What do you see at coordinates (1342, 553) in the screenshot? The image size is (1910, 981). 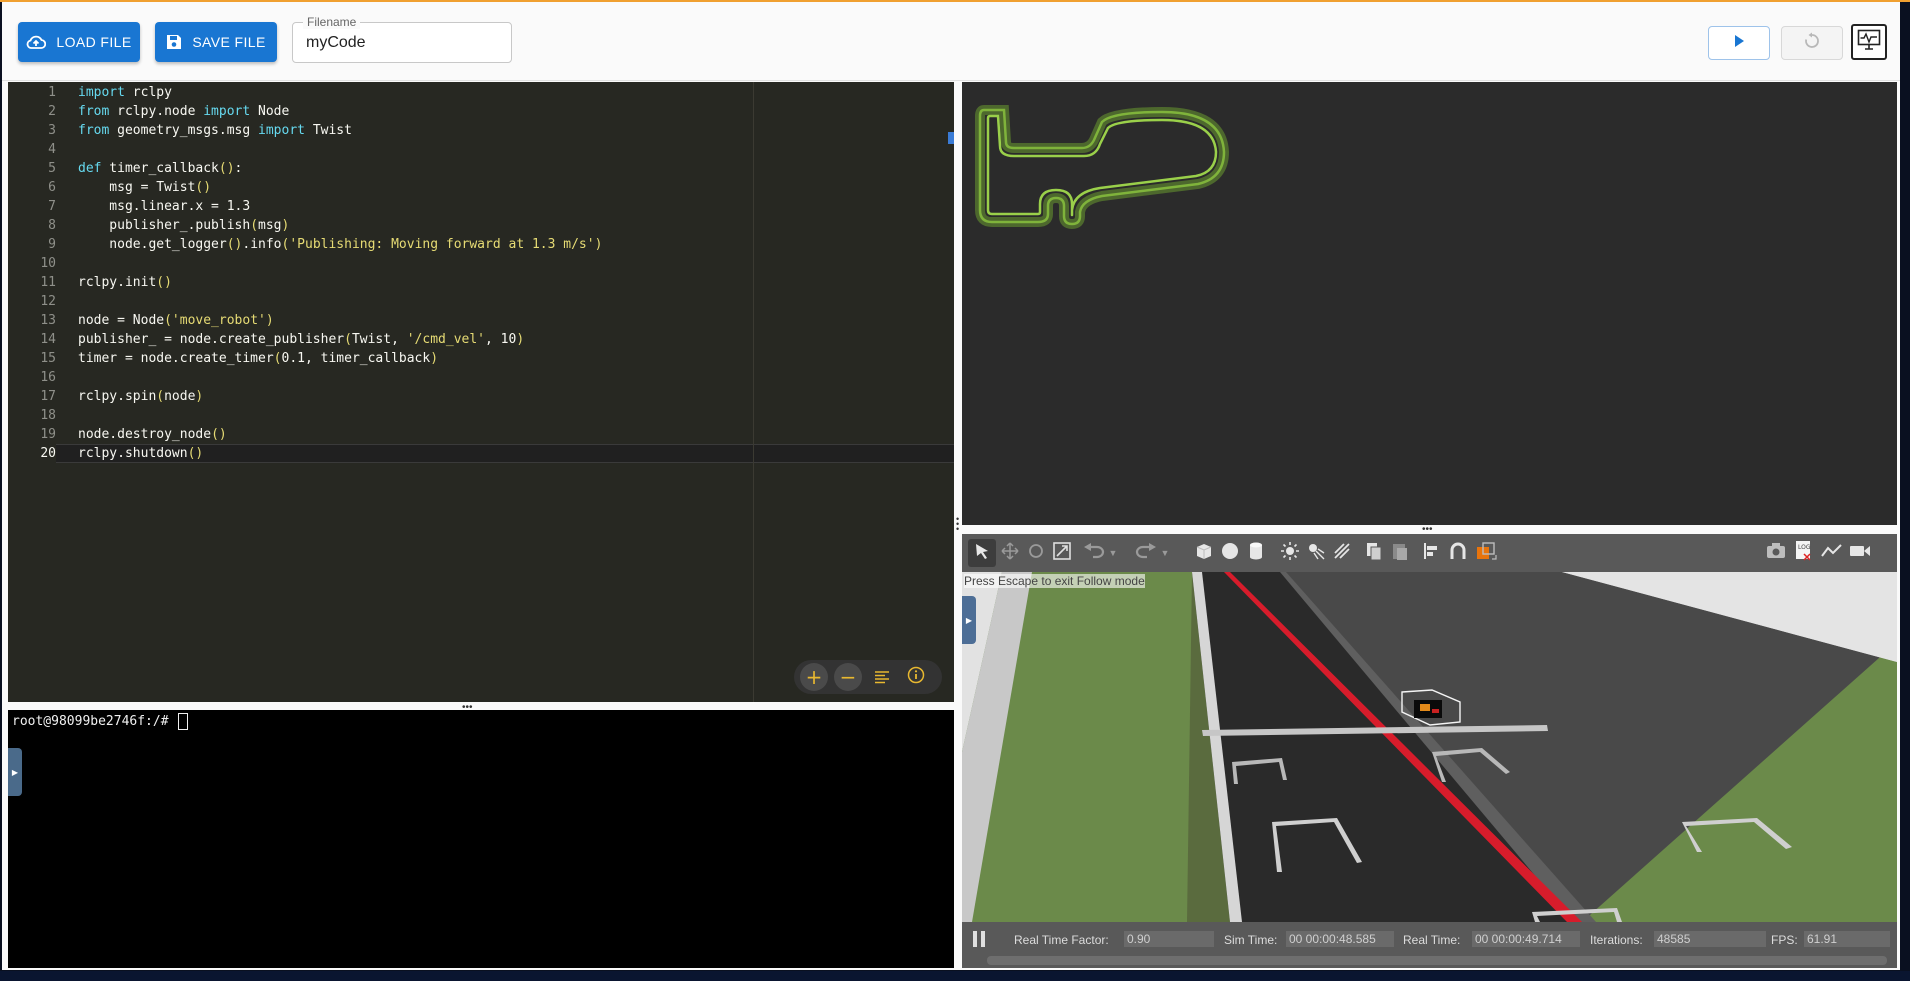 I see `directional-light-button` at bounding box center [1342, 553].